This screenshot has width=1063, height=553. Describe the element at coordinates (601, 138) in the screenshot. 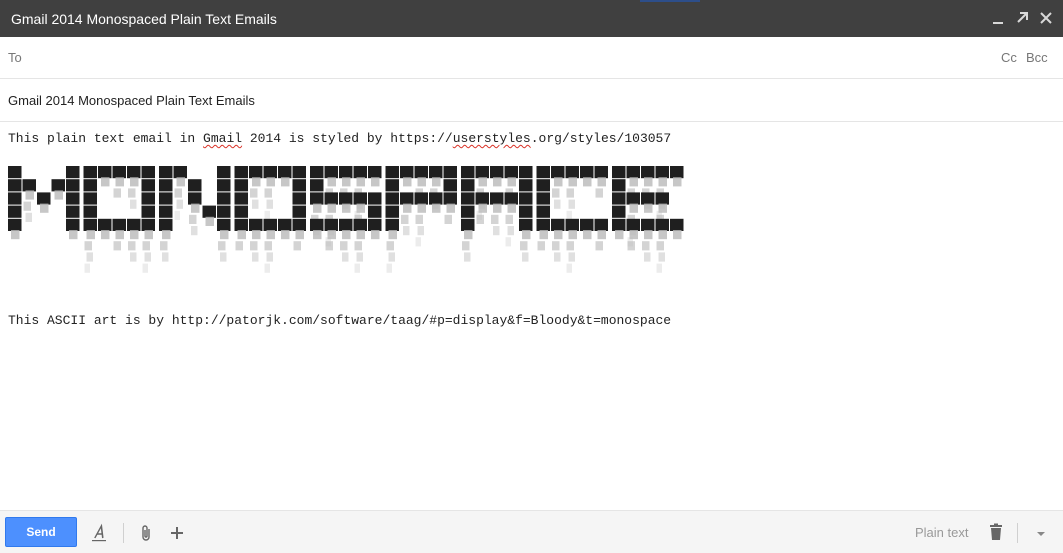

I see `url-suffix: .org/styles/103057` at that location.